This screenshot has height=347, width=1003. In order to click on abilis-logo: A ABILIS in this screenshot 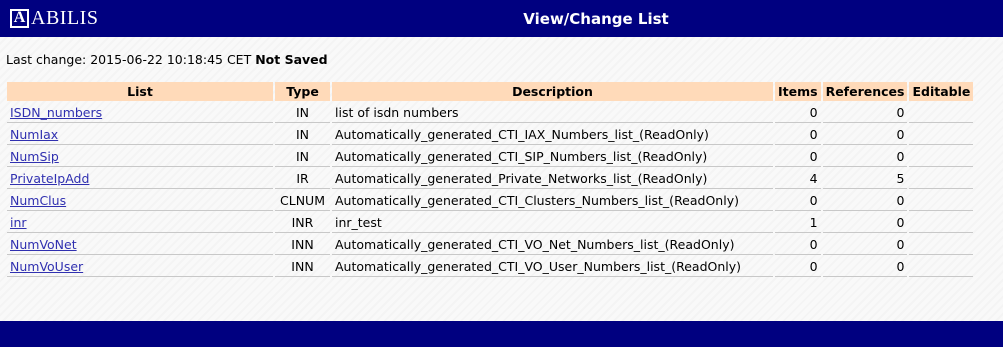, I will do `click(54, 18)`.